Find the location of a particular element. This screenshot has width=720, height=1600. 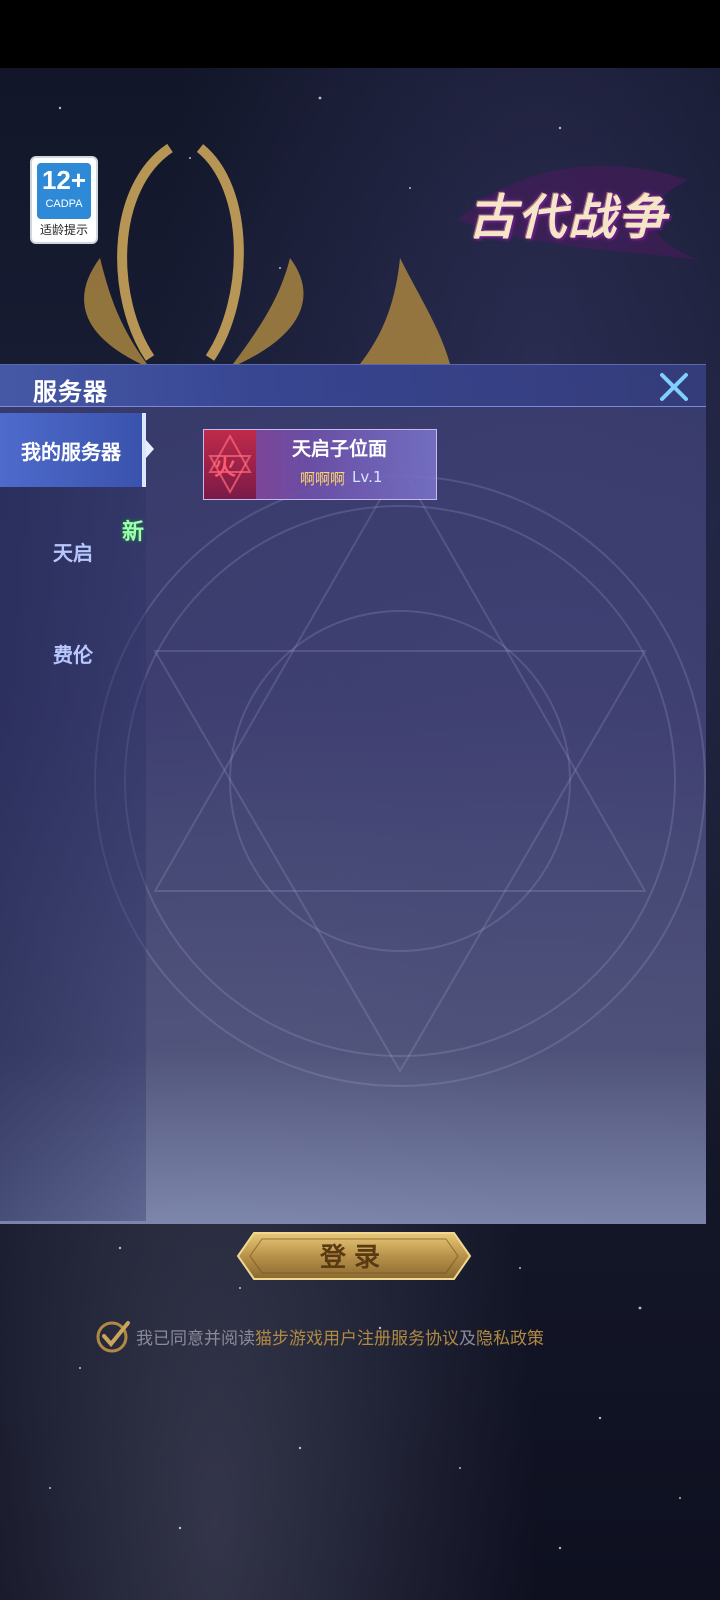

agreement-prefix: 我已同意并阅读 is located at coordinates (195, 1338).